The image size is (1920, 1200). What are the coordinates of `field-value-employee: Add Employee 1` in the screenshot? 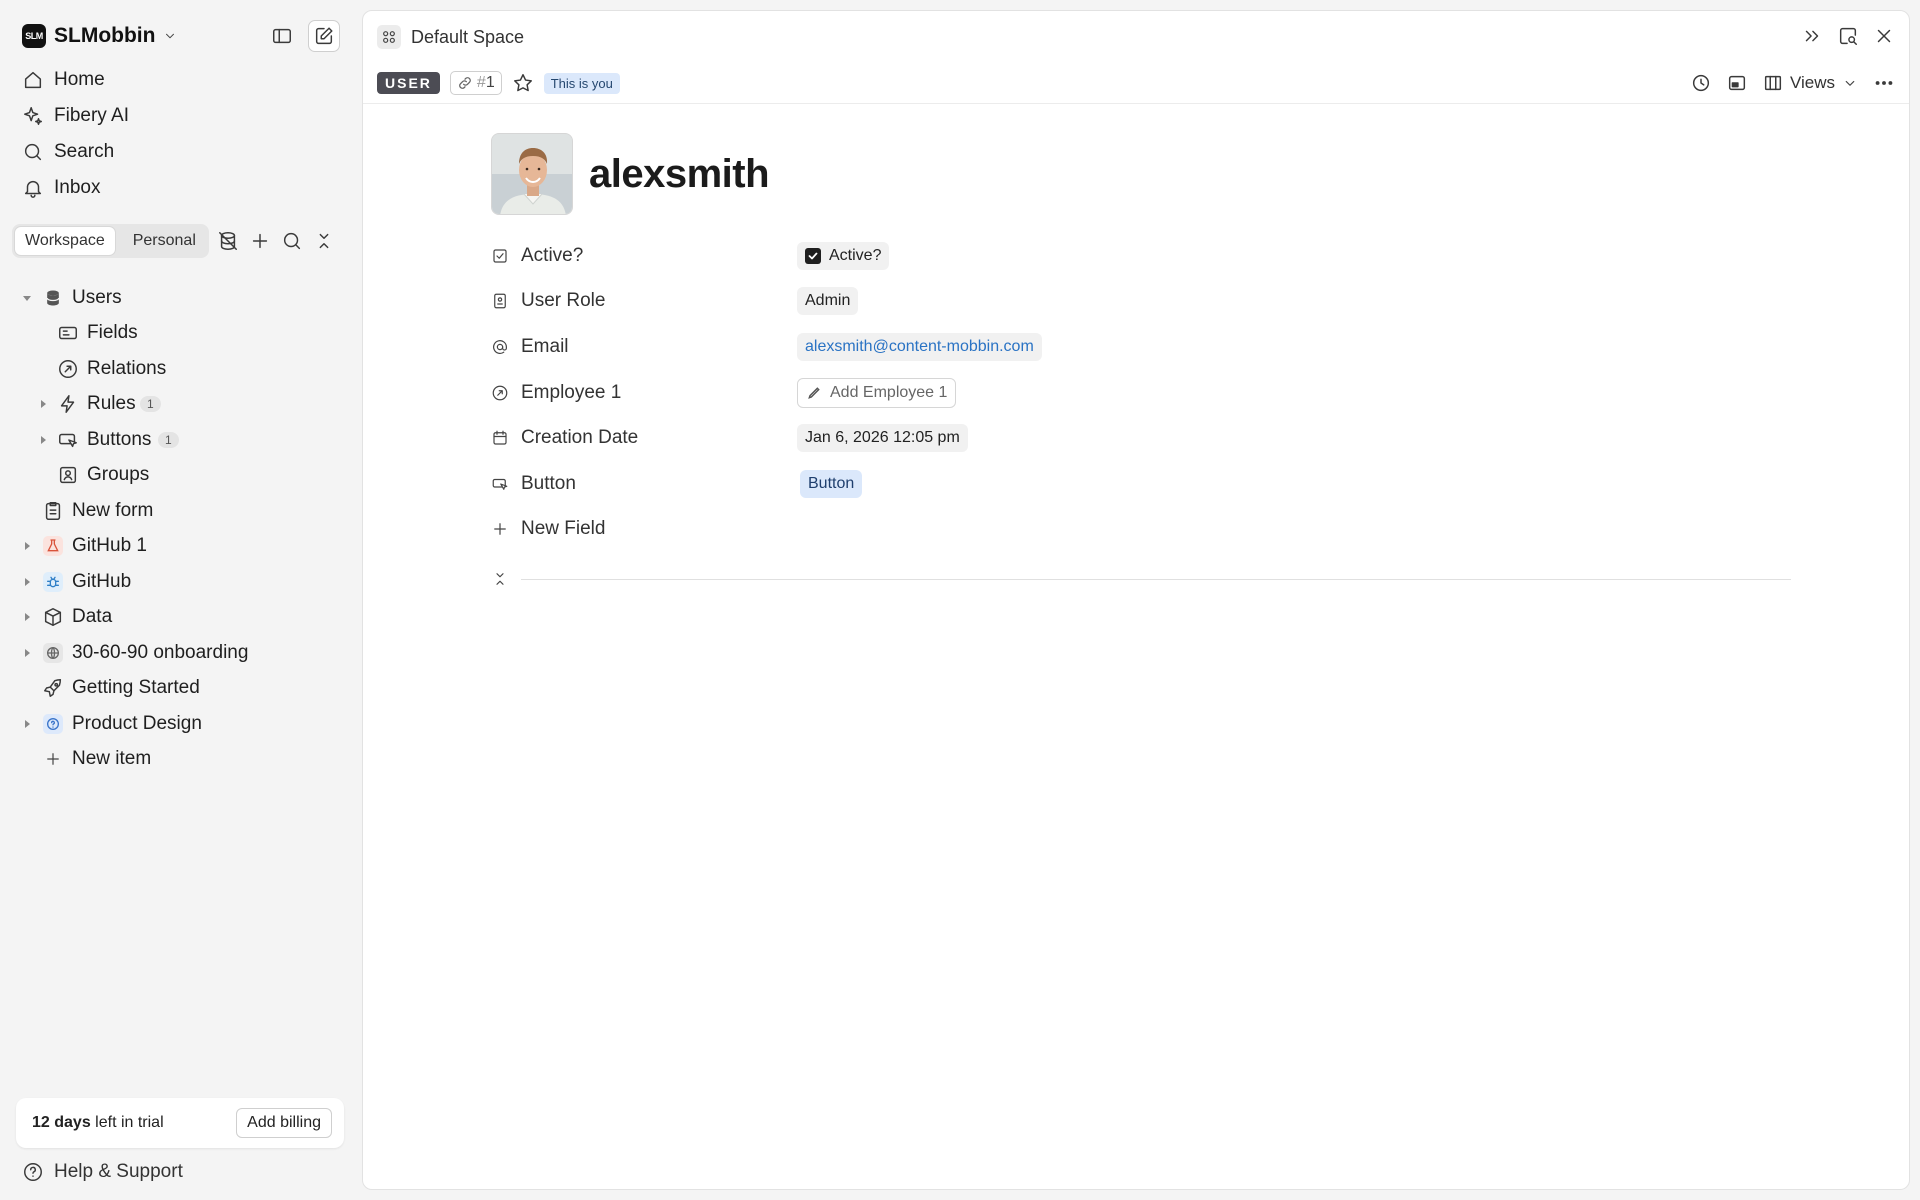 It's located at (877, 392).